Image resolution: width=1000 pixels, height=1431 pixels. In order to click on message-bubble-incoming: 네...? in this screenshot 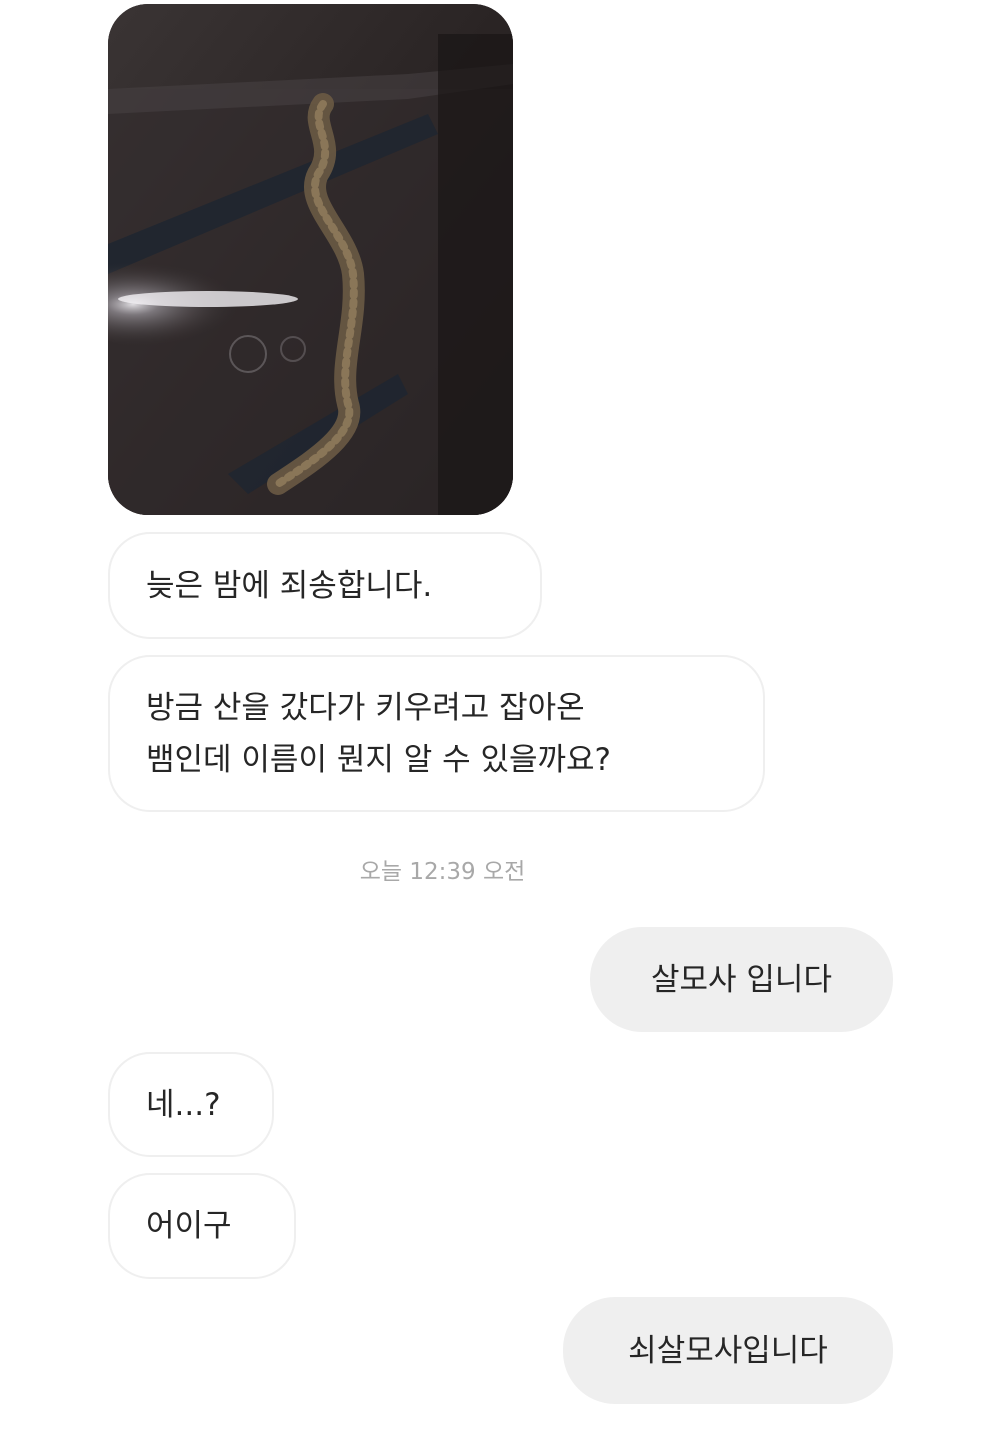, I will do `click(191, 1104)`.